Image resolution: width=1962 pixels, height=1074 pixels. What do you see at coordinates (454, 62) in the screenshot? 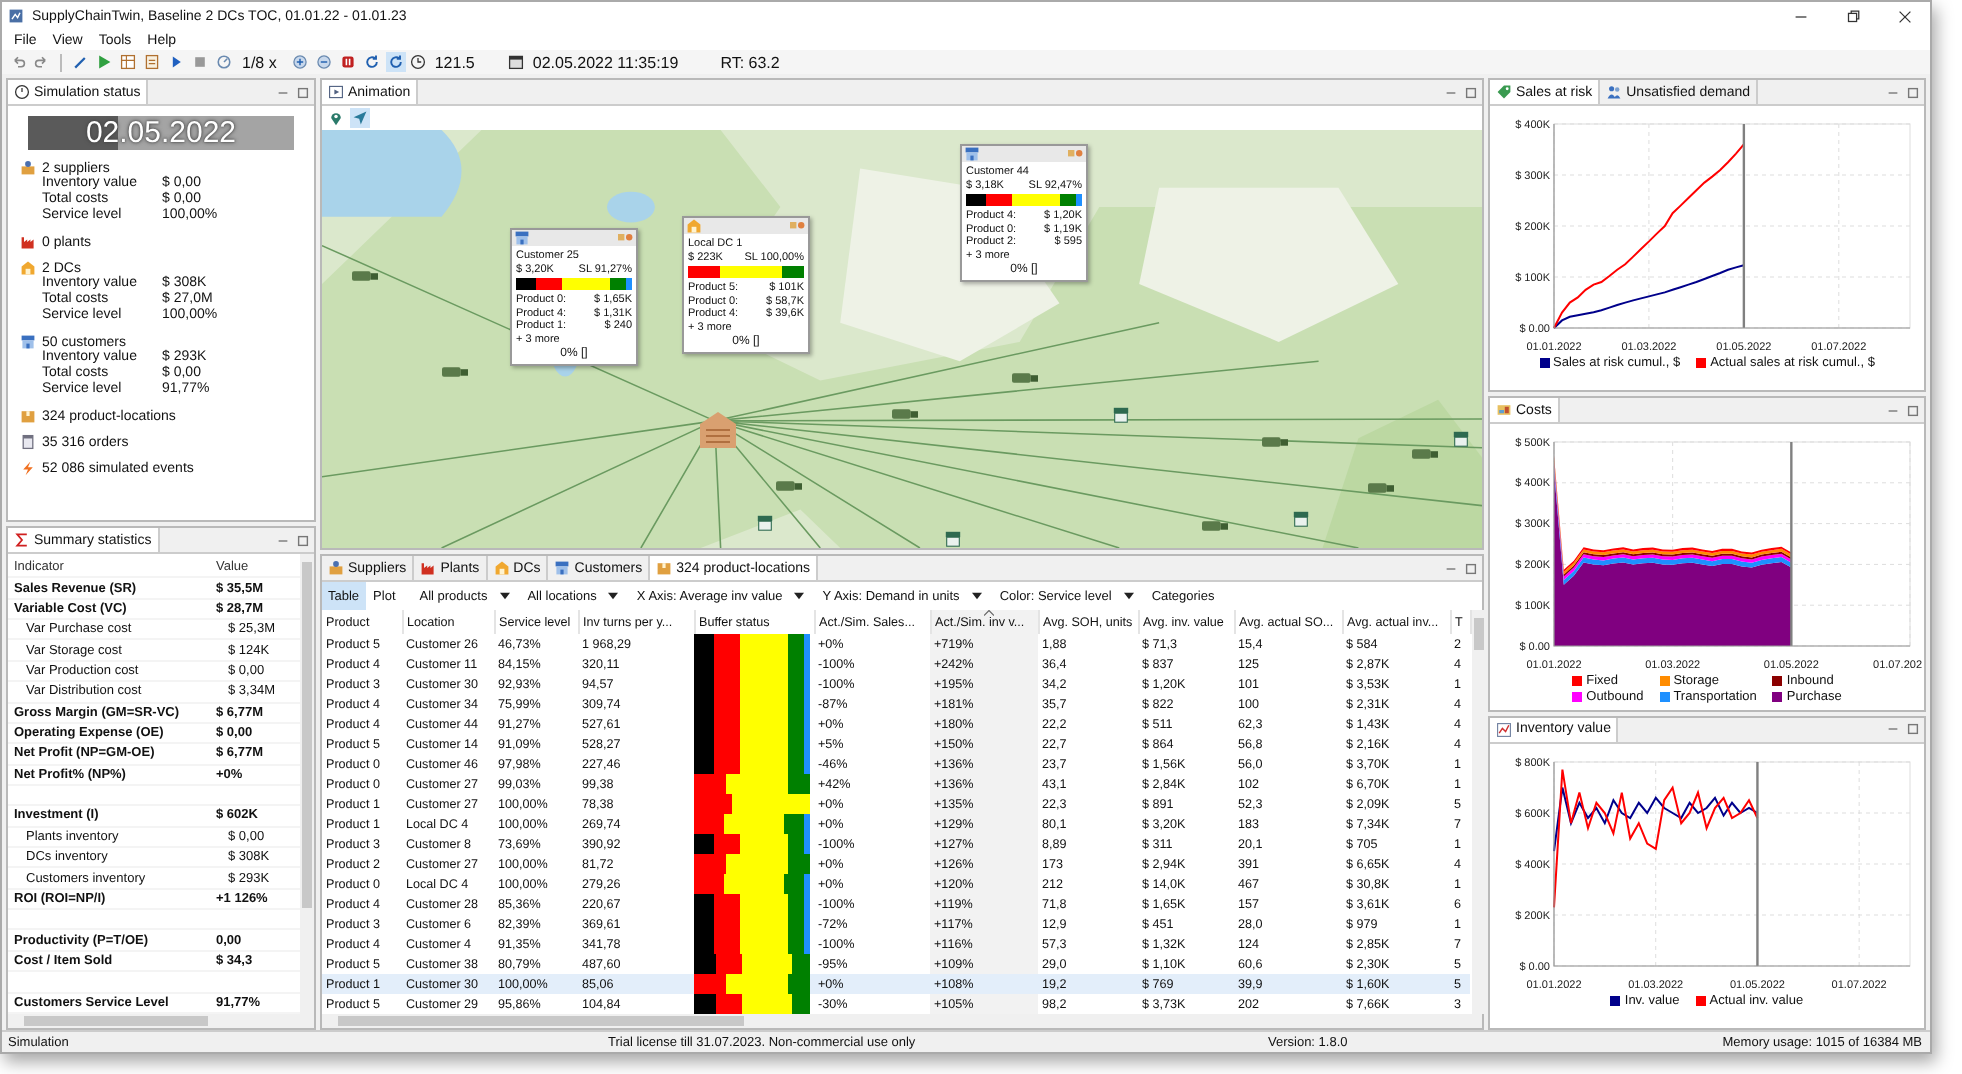
I see `model-time: 121.5` at bounding box center [454, 62].